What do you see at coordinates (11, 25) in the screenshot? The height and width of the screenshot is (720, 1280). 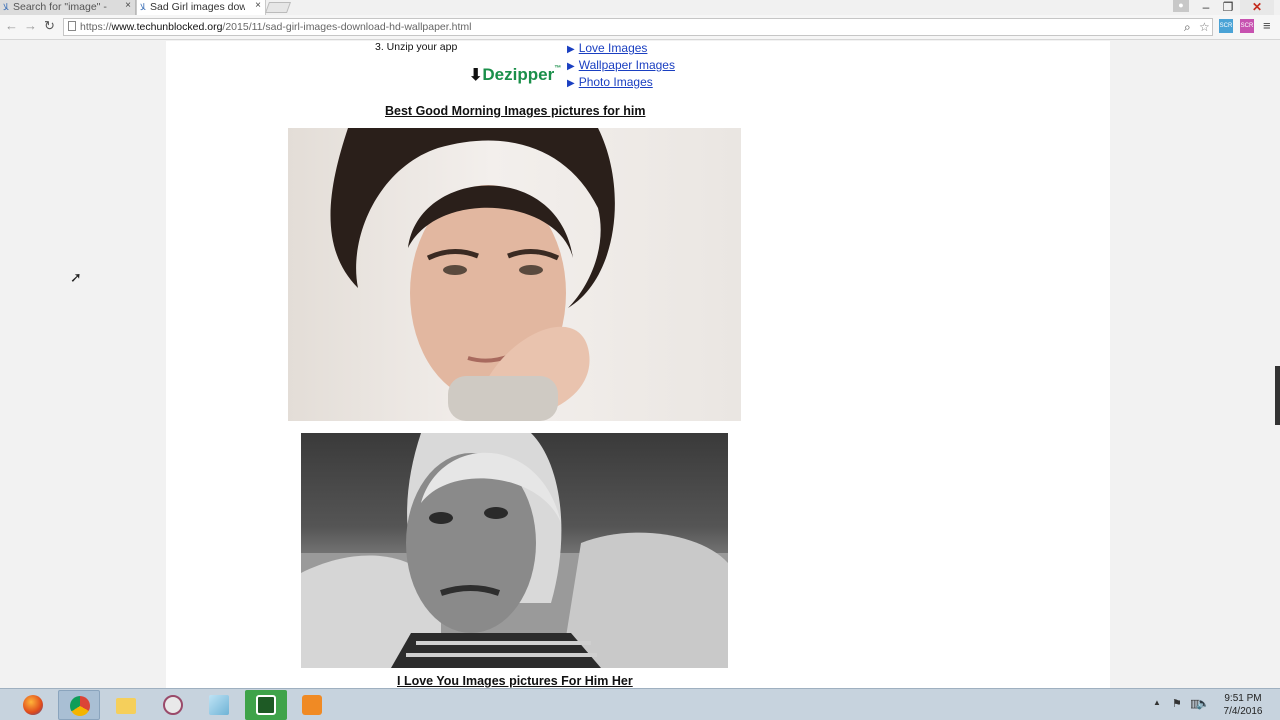 I see `back-icon: ←` at bounding box center [11, 25].